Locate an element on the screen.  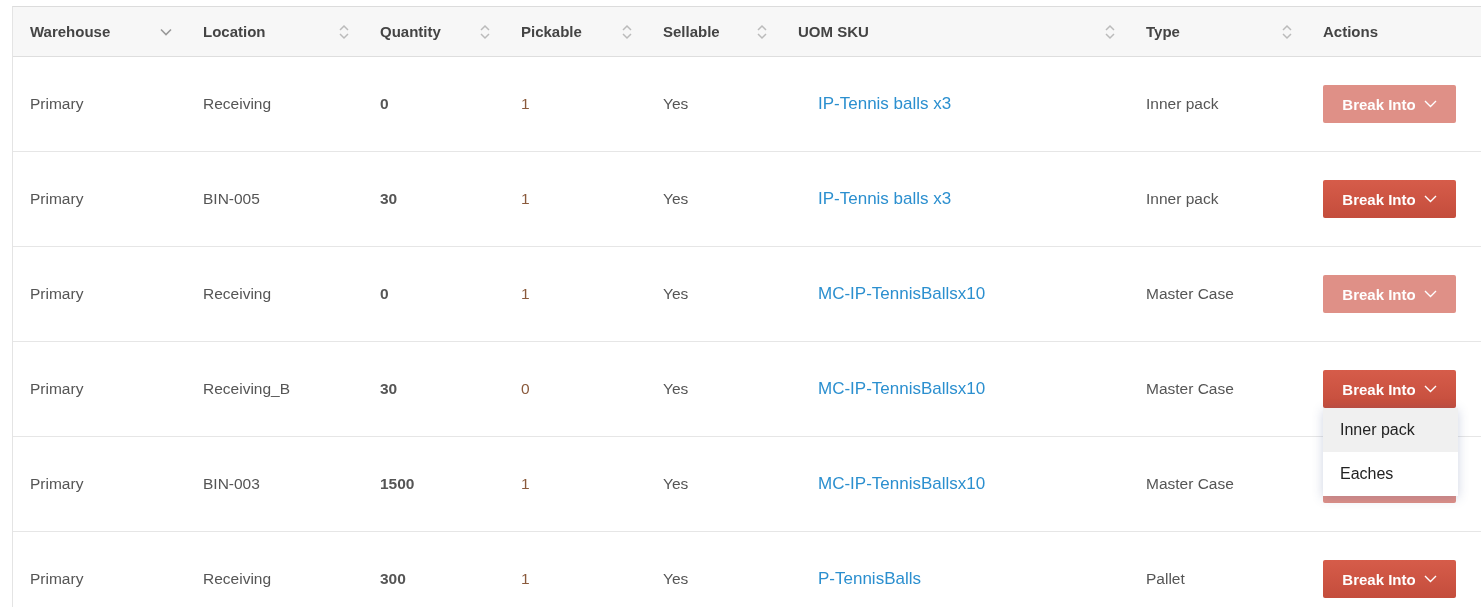
sort-descending-icon is located at coordinates (166, 31).